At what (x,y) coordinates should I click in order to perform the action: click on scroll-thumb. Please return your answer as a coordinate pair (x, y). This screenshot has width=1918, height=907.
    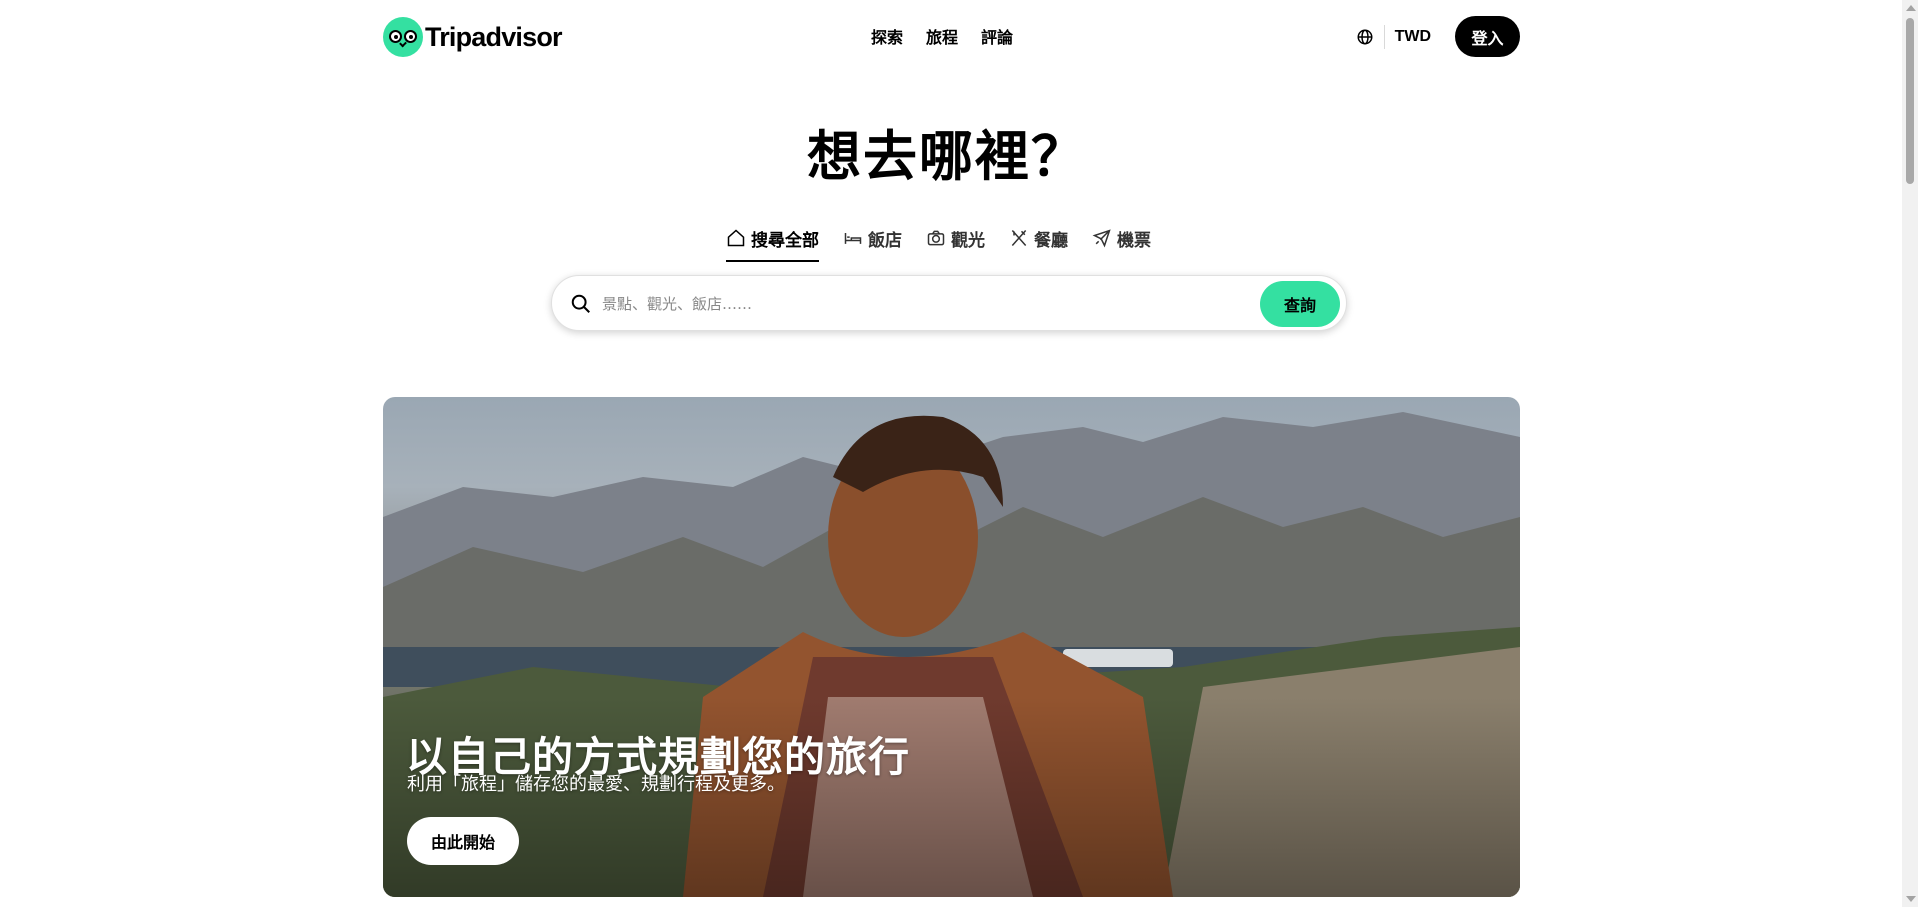
    Looking at the image, I should click on (1910, 101).